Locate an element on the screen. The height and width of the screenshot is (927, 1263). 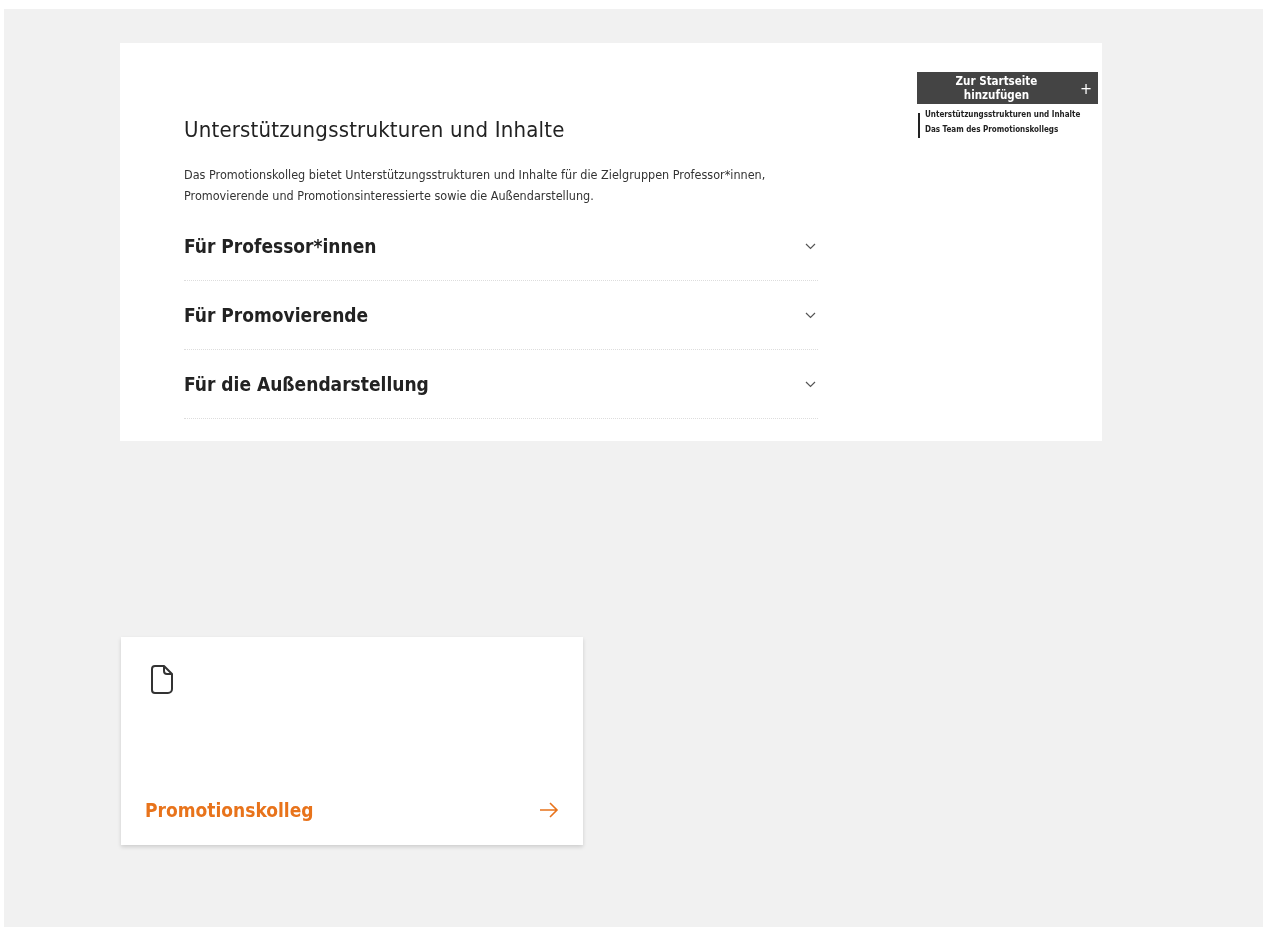
arrow-right-icon is located at coordinates (549, 810).